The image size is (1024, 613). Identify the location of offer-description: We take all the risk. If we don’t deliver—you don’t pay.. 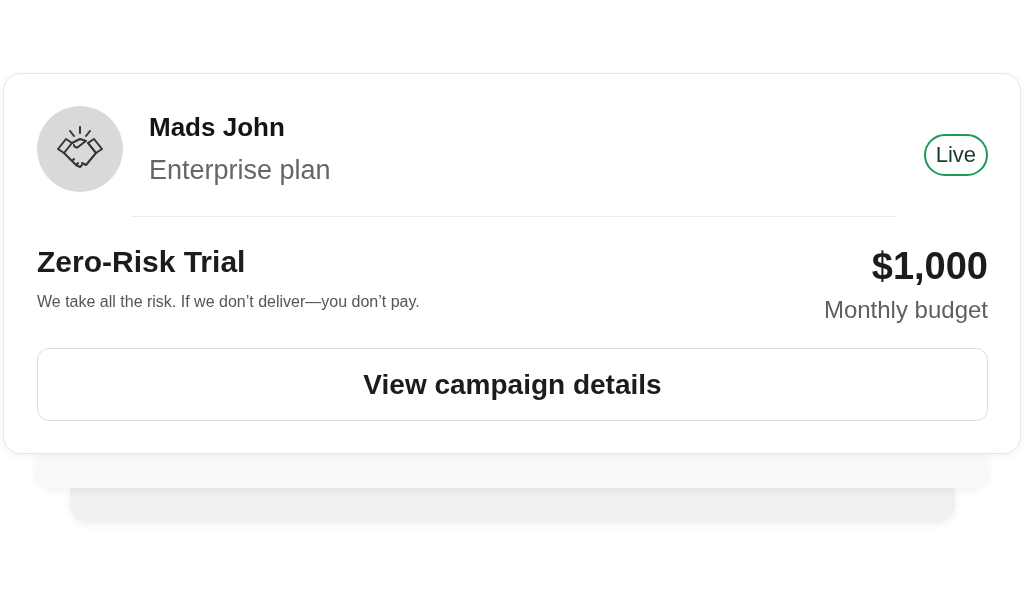
(228, 302).